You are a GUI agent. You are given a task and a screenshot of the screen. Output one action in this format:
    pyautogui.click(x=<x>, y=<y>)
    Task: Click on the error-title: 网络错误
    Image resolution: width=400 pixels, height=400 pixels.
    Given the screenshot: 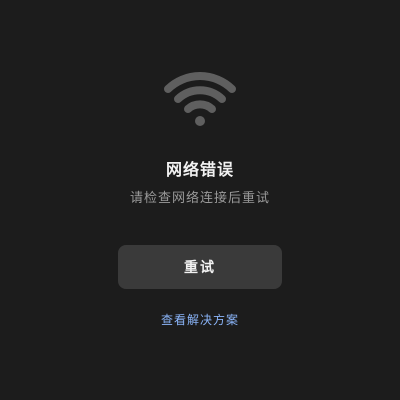 What is the action you would take?
    pyautogui.click(x=199, y=169)
    